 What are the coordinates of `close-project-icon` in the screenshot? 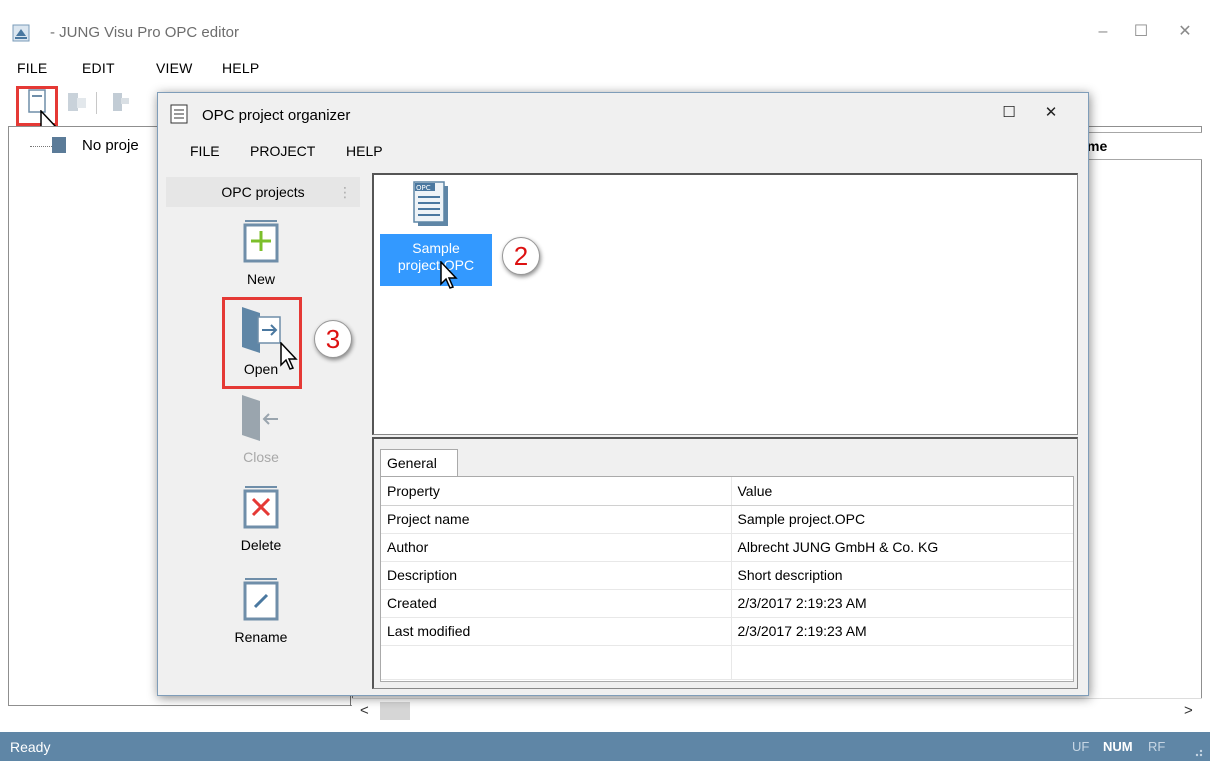 It's located at (260, 418).